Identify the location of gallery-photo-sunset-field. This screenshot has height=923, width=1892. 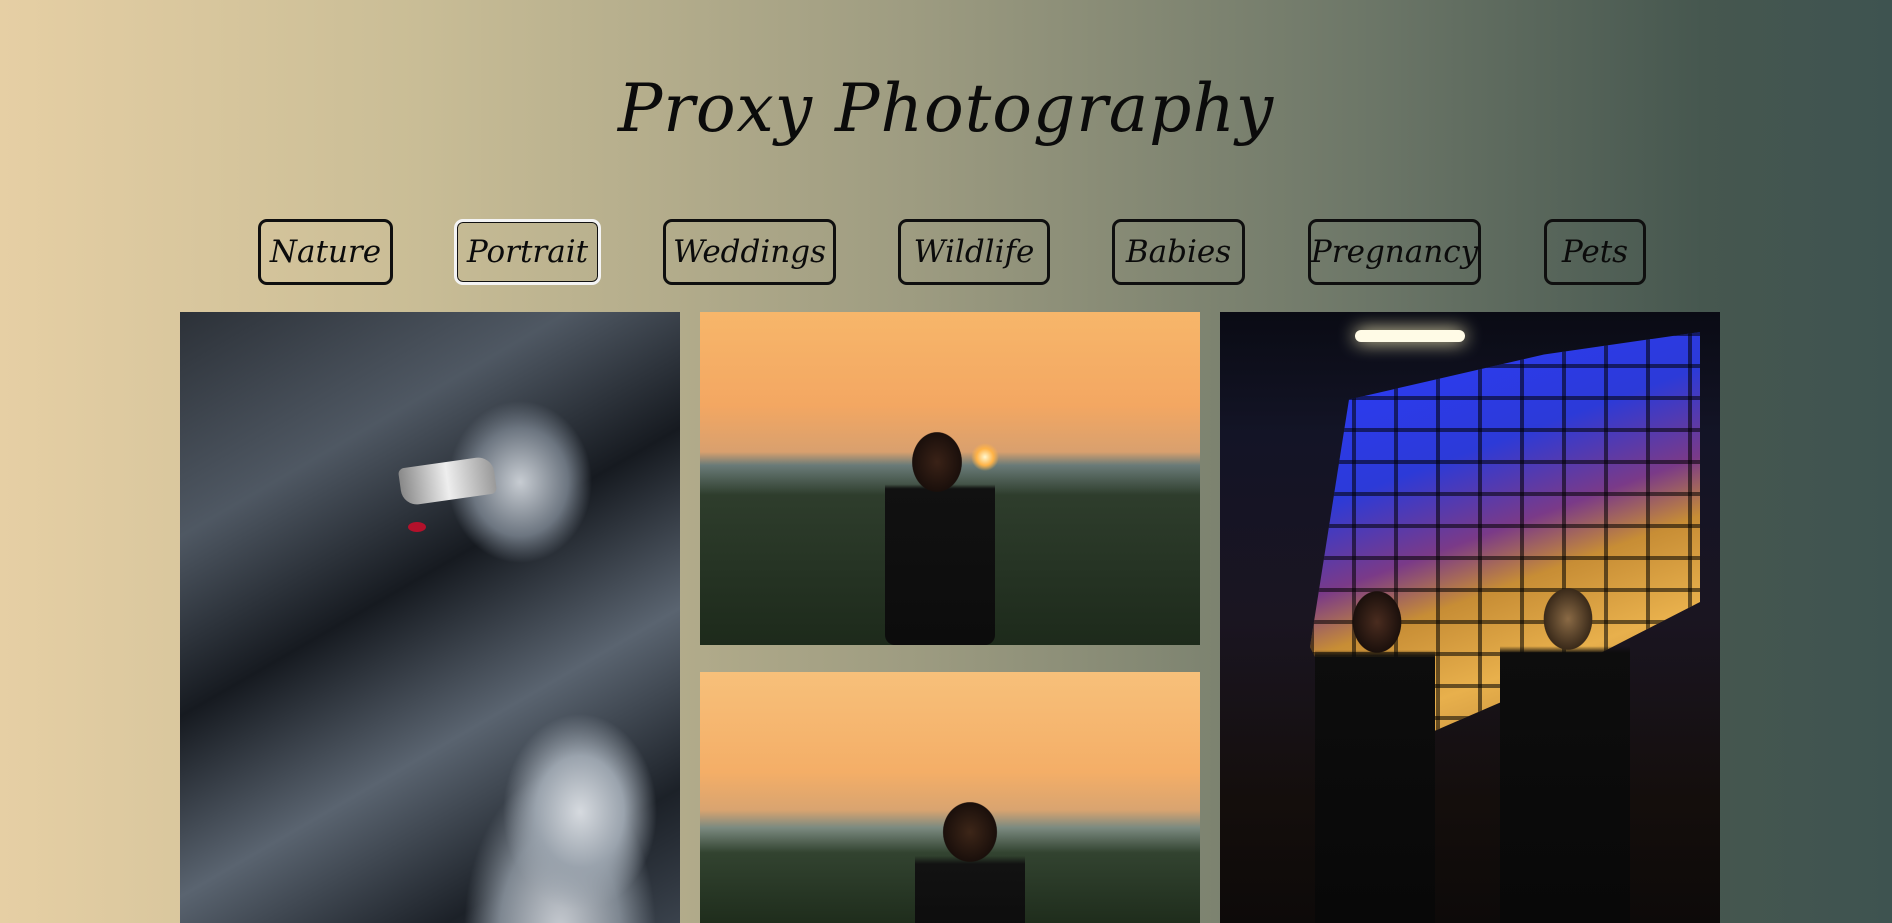
(950, 478).